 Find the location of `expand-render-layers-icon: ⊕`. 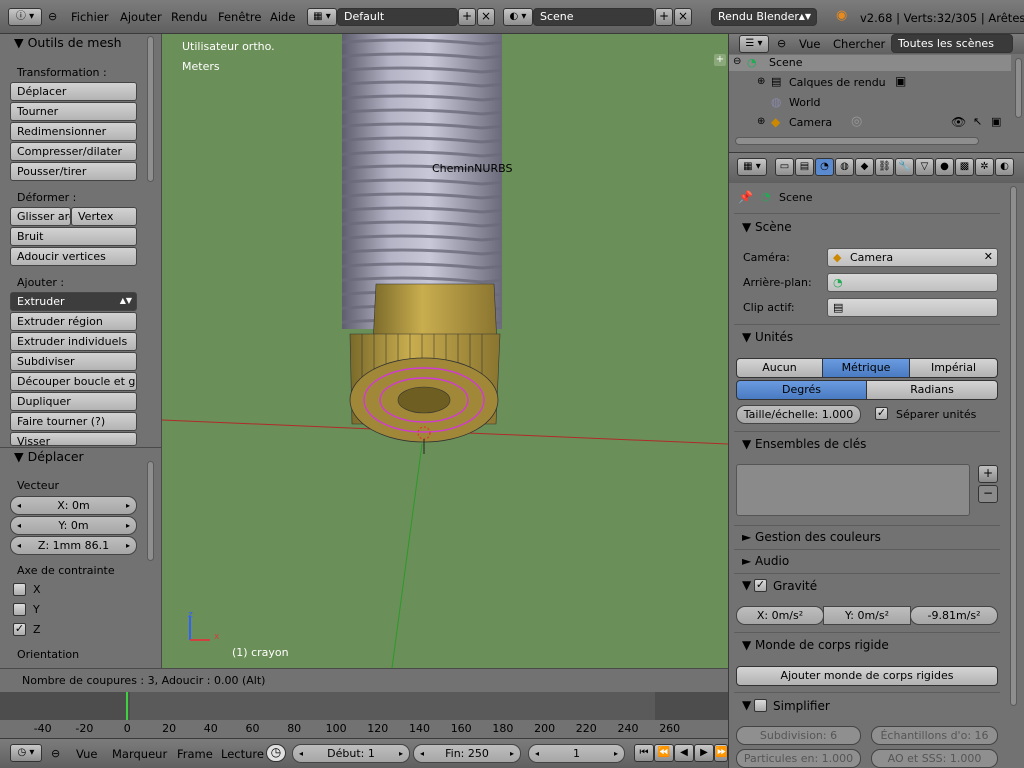

expand-render-layers-icon: ⊕ is located at coordinates (761, 81).